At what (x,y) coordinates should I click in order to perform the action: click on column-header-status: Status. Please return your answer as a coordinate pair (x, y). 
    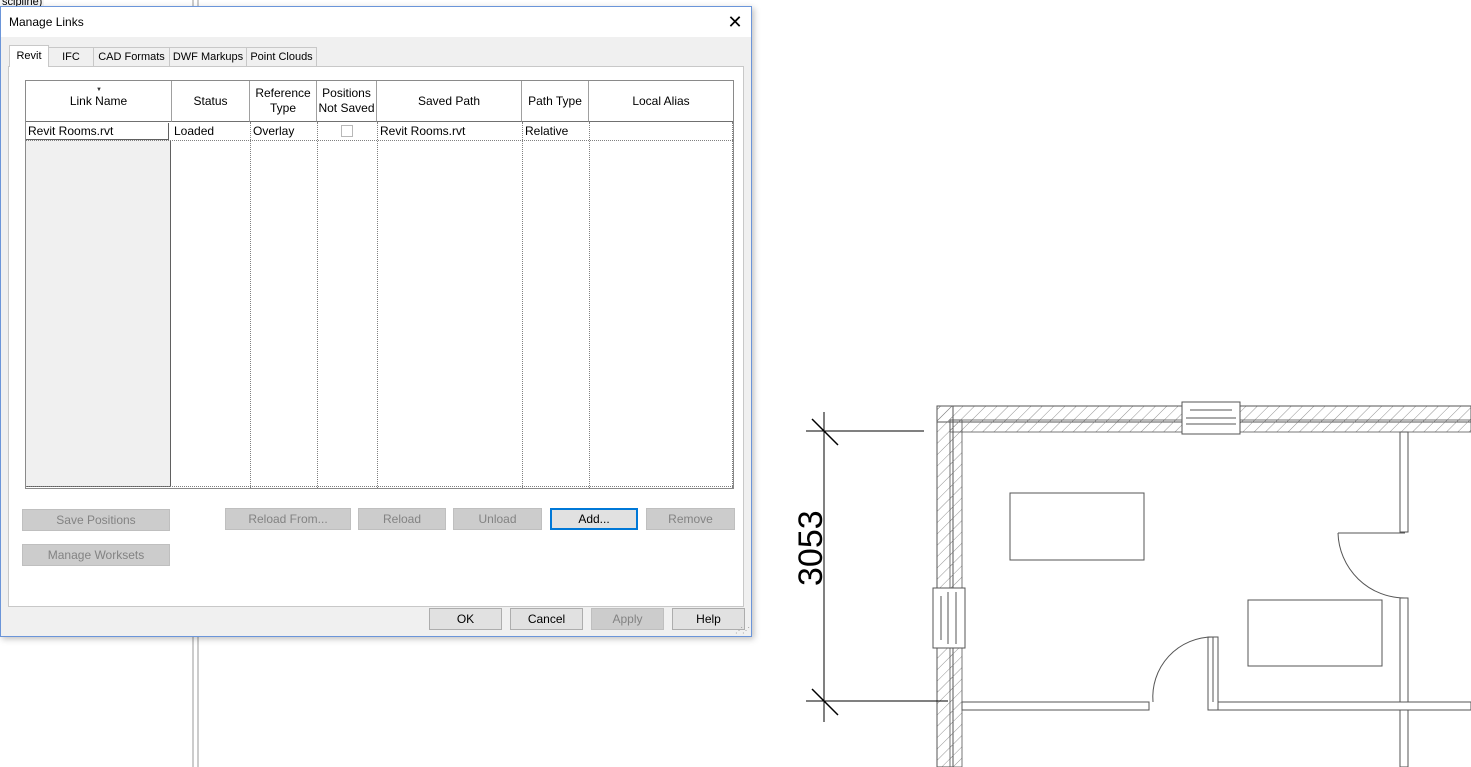
    Looking at the image, I should click on (211, 101).